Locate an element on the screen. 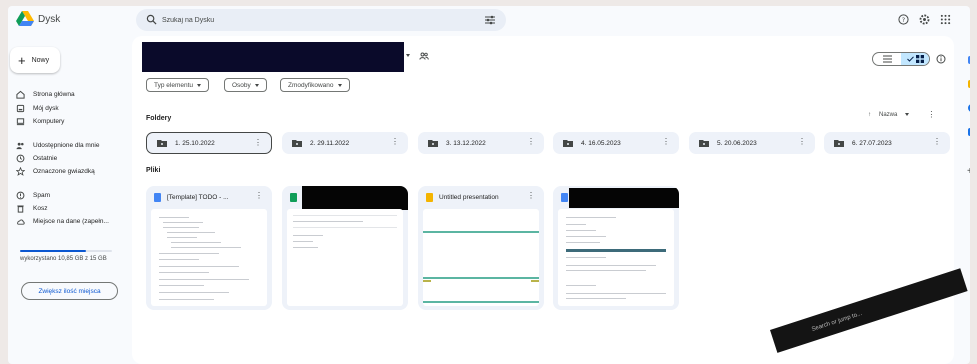 The height and width of the screenshot is (364, 977). folder-item: 2. 29.11.2022 ⋮ is located at coordinates (345, 143).